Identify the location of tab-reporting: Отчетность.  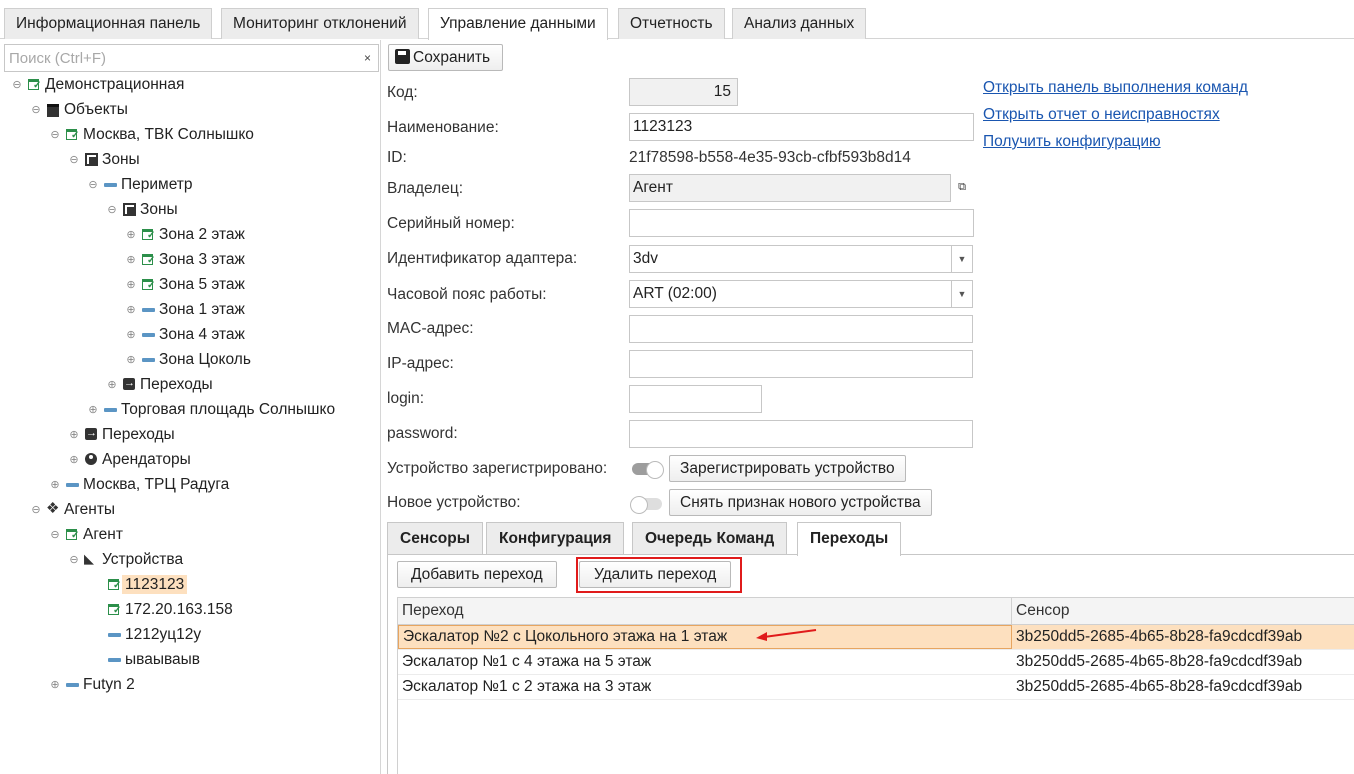
(671, 23).